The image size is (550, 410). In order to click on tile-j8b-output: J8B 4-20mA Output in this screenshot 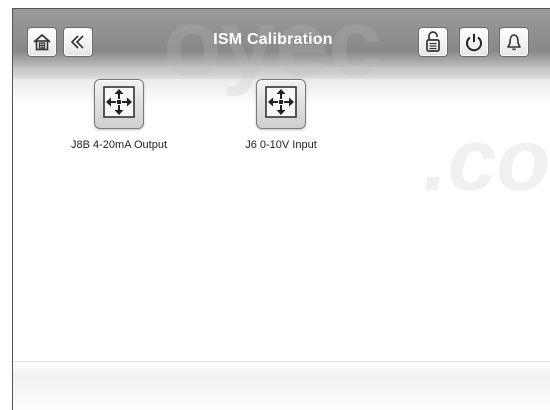, I will do `click(119, 115)`.